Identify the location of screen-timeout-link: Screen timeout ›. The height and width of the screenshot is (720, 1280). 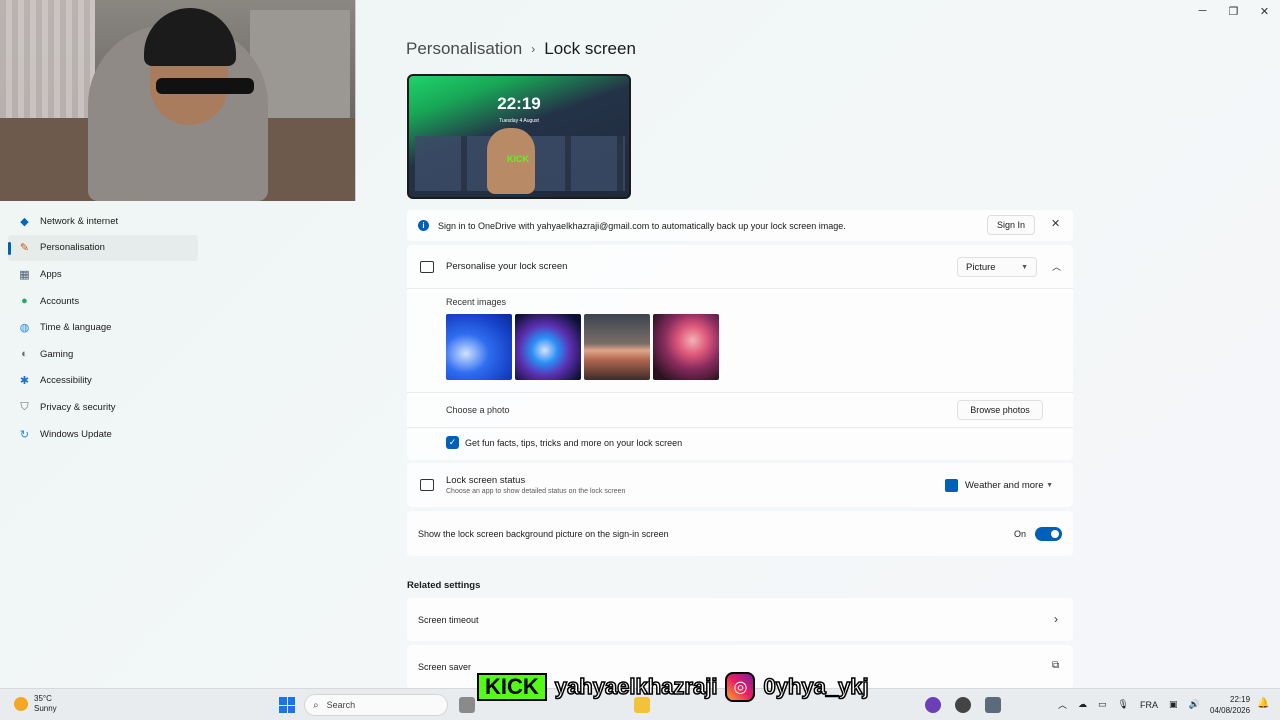
(740, 619).